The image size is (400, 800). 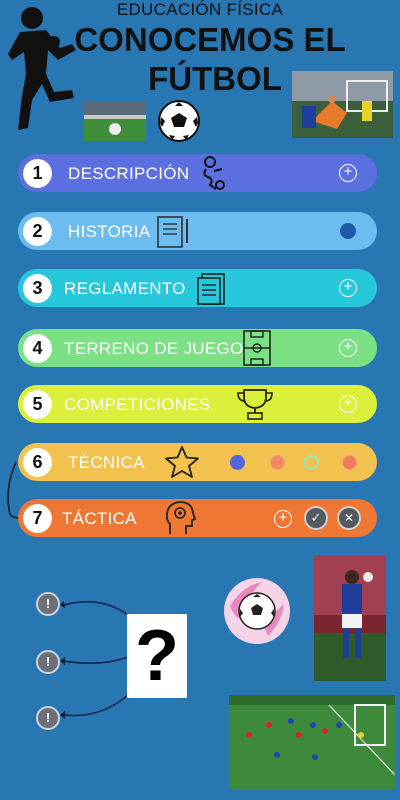 What do you see at coordinates (48, 604) in the screenshot?
I see `alert-icon-1: !` at bounding box center [48, 604].